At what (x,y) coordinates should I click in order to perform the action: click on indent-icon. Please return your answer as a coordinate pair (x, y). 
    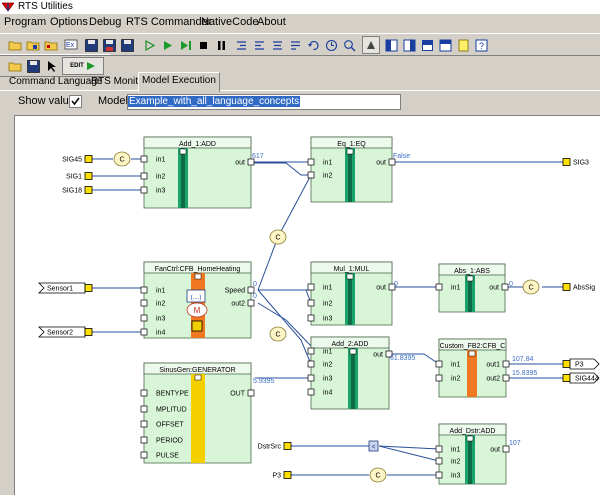
    Looking at the image, I should click on (241, 45).